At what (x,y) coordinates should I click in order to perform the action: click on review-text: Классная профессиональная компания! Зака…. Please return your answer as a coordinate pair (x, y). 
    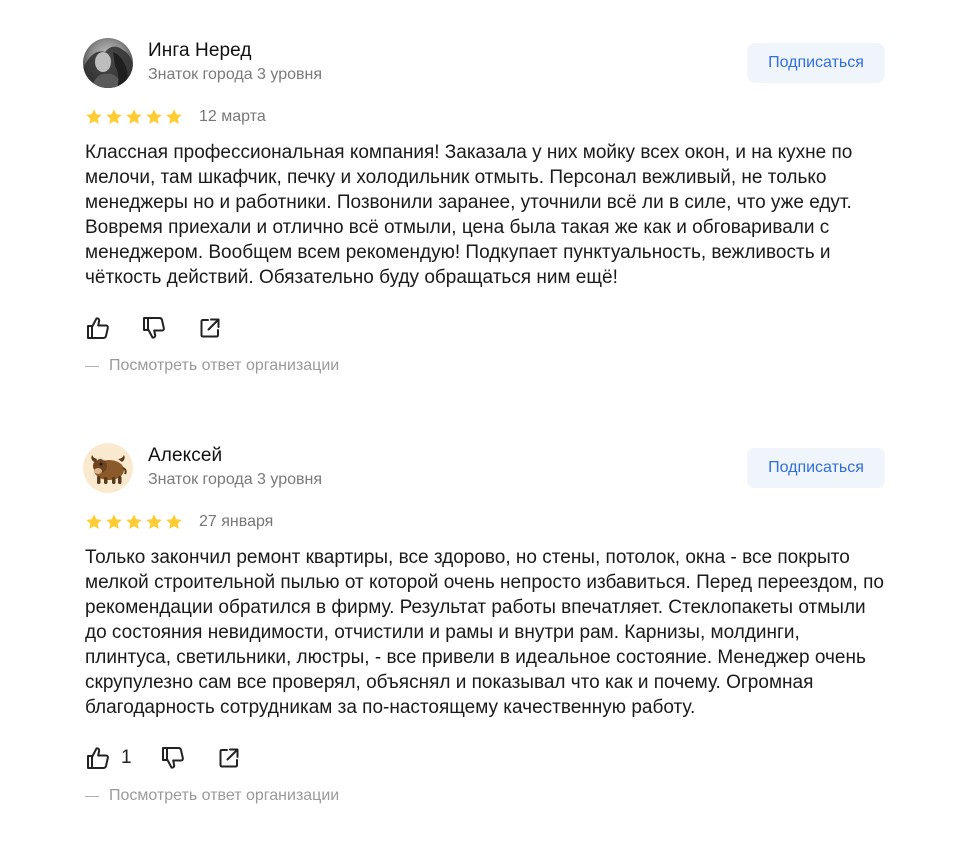
    Looking at the image, I should click on (469, 215).